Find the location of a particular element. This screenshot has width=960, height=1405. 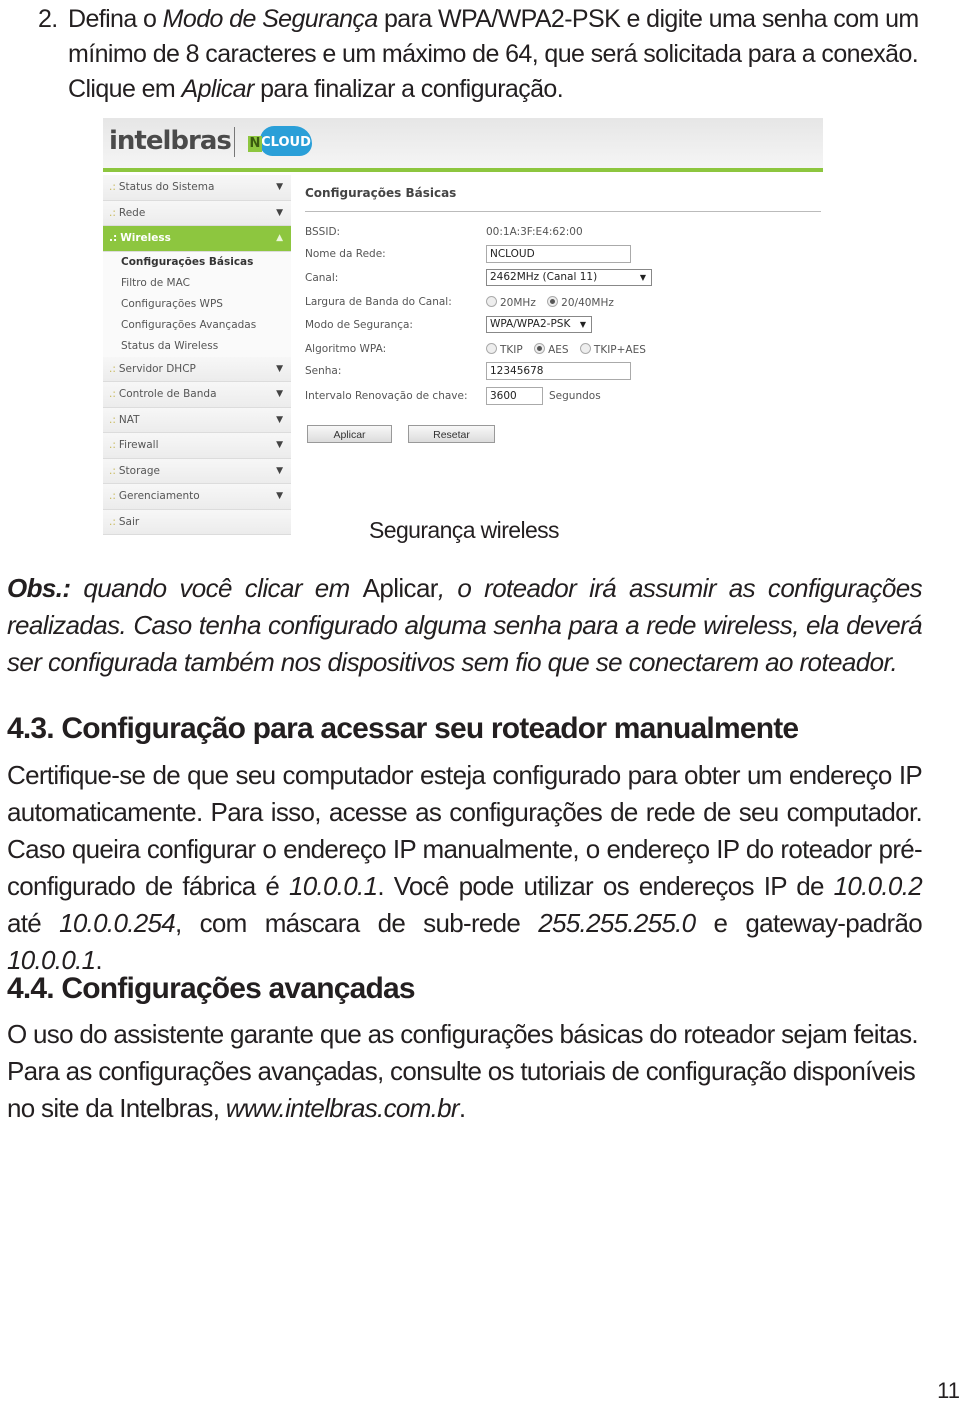

sidebar-subitem-mac-filter: Filtro de MAC is located at coordinates (197, 283).